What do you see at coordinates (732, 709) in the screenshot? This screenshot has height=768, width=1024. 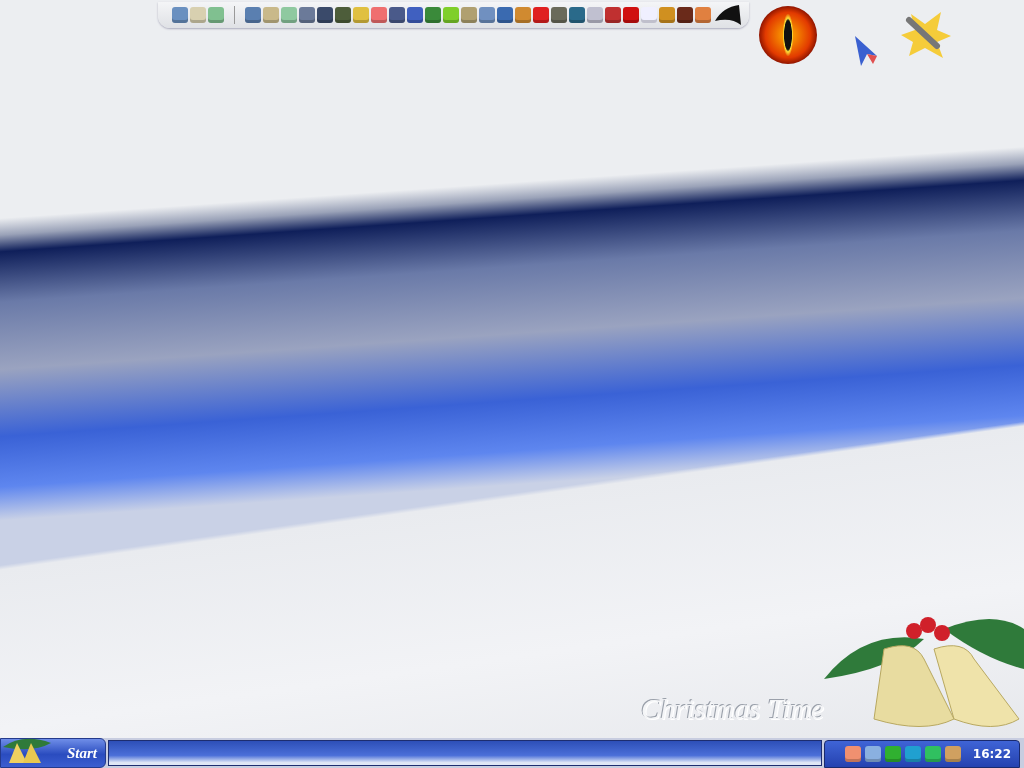 I see `wallpaper-caption: Christmas Time` at bounding box center [732, 709].